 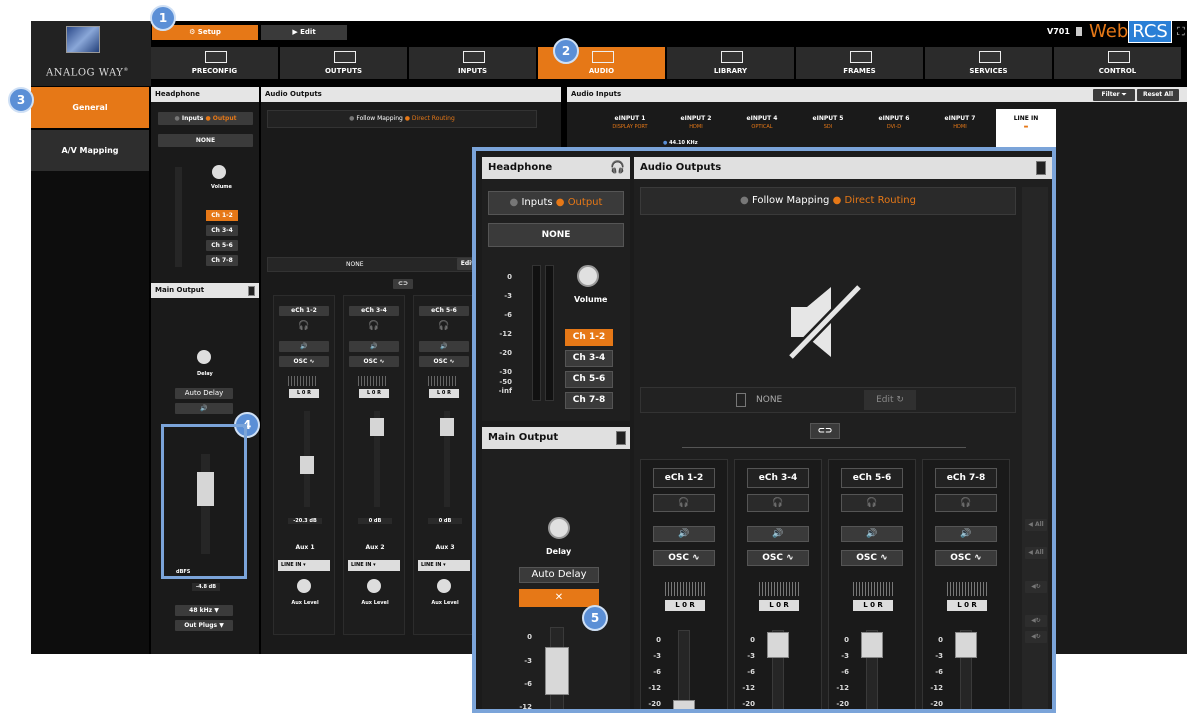 What do you see at coordinates (894, 129) in the screenshot?
I see `input-item: eINPUT 6 DVI-D` at bounding box center [894, 129].